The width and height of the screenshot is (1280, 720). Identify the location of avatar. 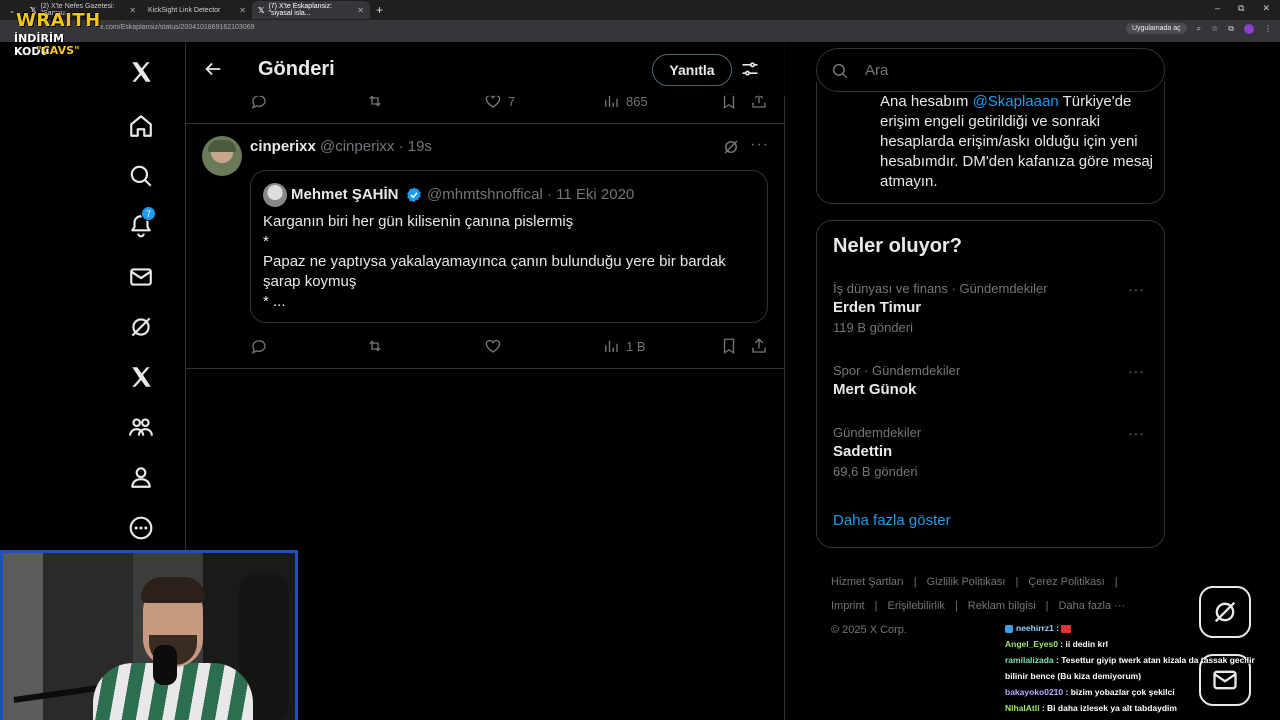
(222, 156).